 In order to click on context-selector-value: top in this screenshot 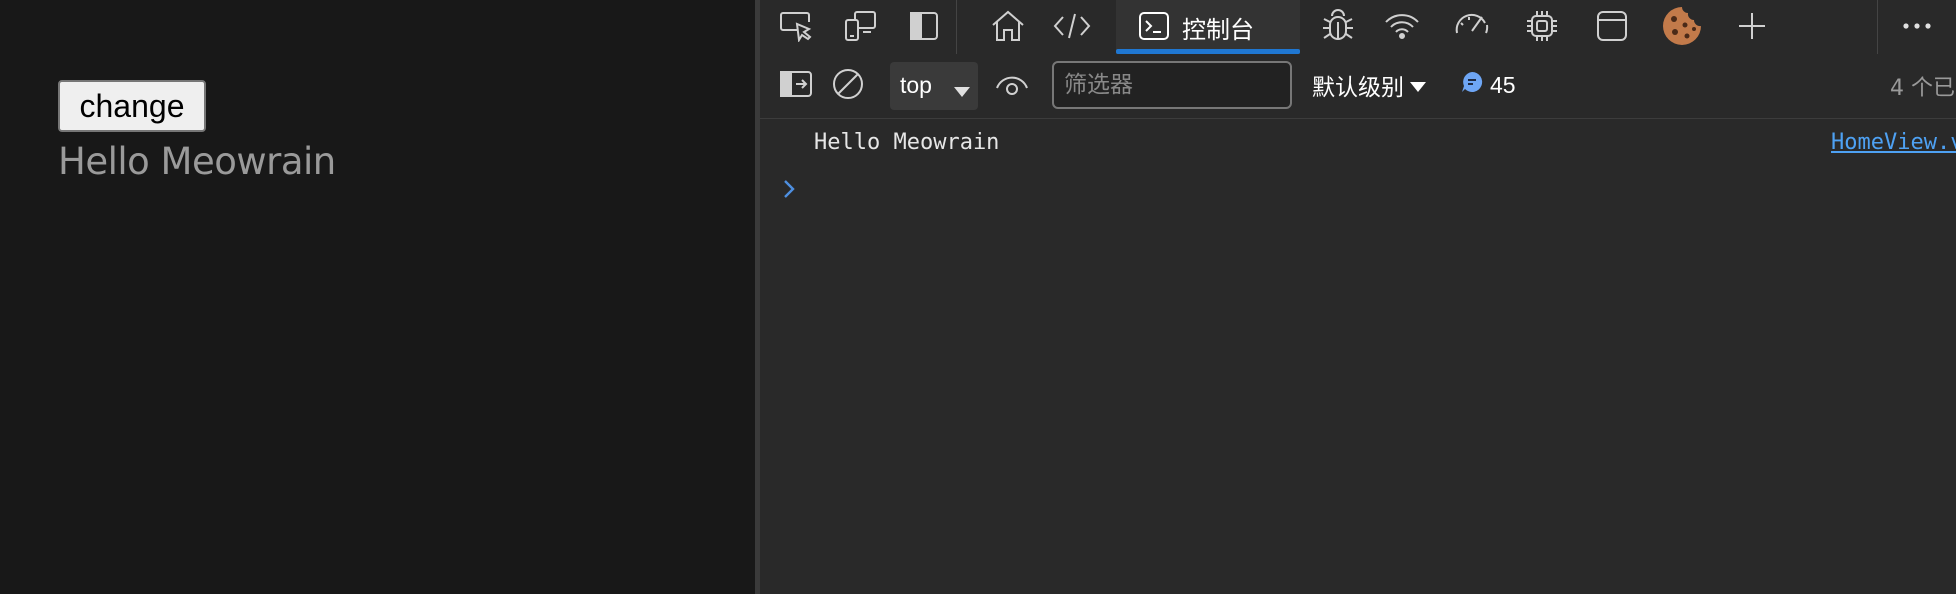, I will do `click(916, 85)`.